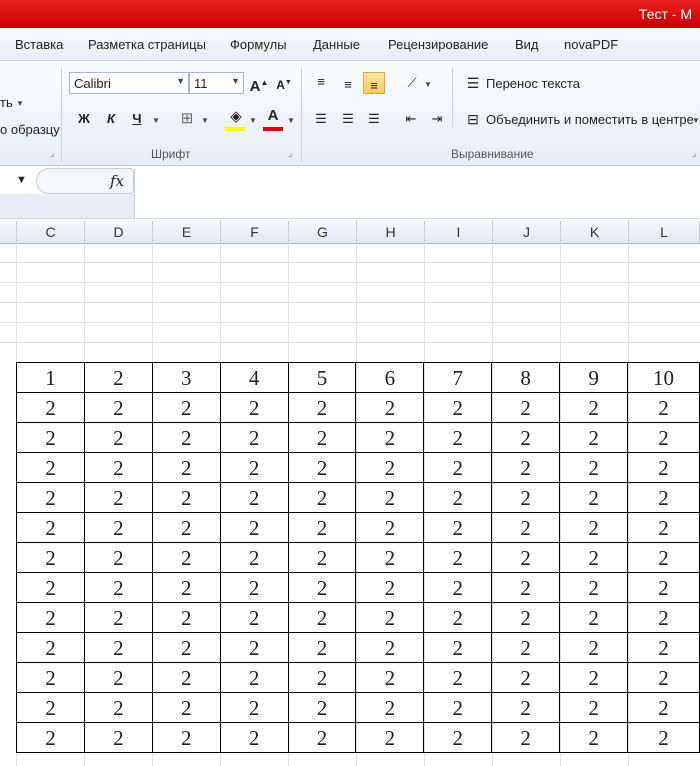 Image resolution: width=700 pixels, height=766 pixels. Describe the element at coordinates (336, 44) in the screenshot. I see `tab-data: Данные` at that location.